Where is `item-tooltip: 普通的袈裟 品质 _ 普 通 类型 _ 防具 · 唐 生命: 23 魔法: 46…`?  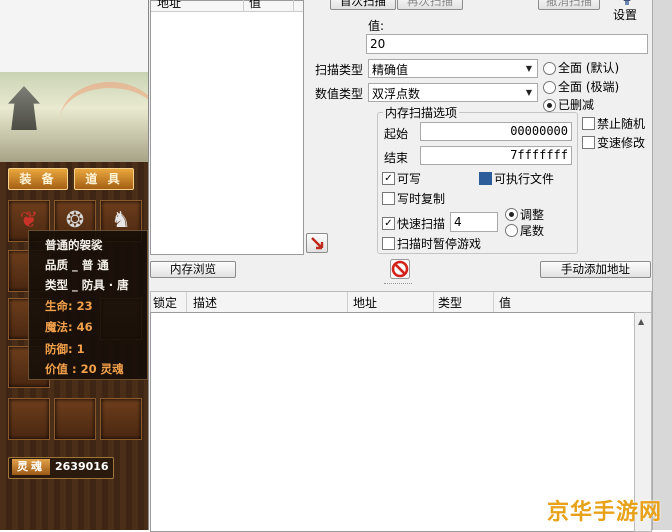
item-tooltip: 普通的袈裟 品质 _ 普 通 类型 _ 防具 · 唐 生命: 23 魔法: 46… is located at coordinates (88, 305).